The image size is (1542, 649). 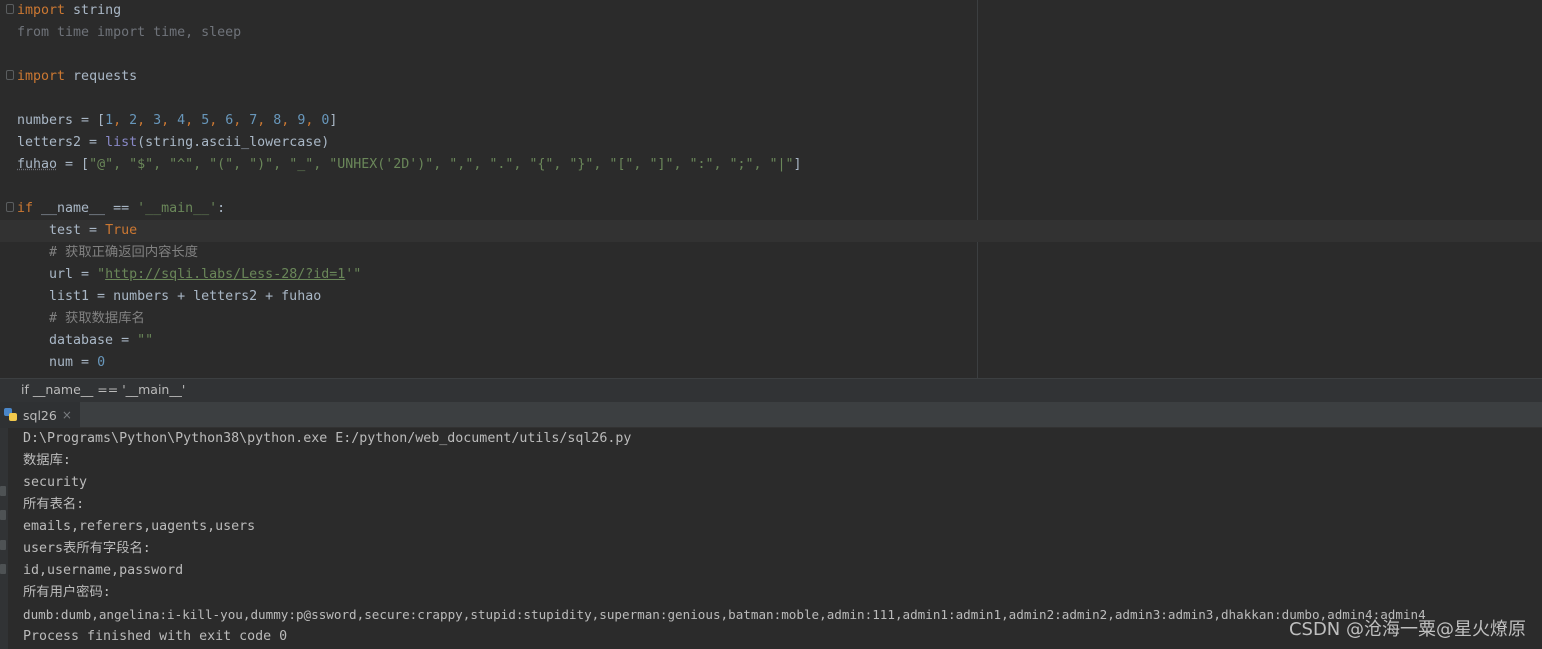 I want to click on right-margin-guide, so click(x=977, y=189).